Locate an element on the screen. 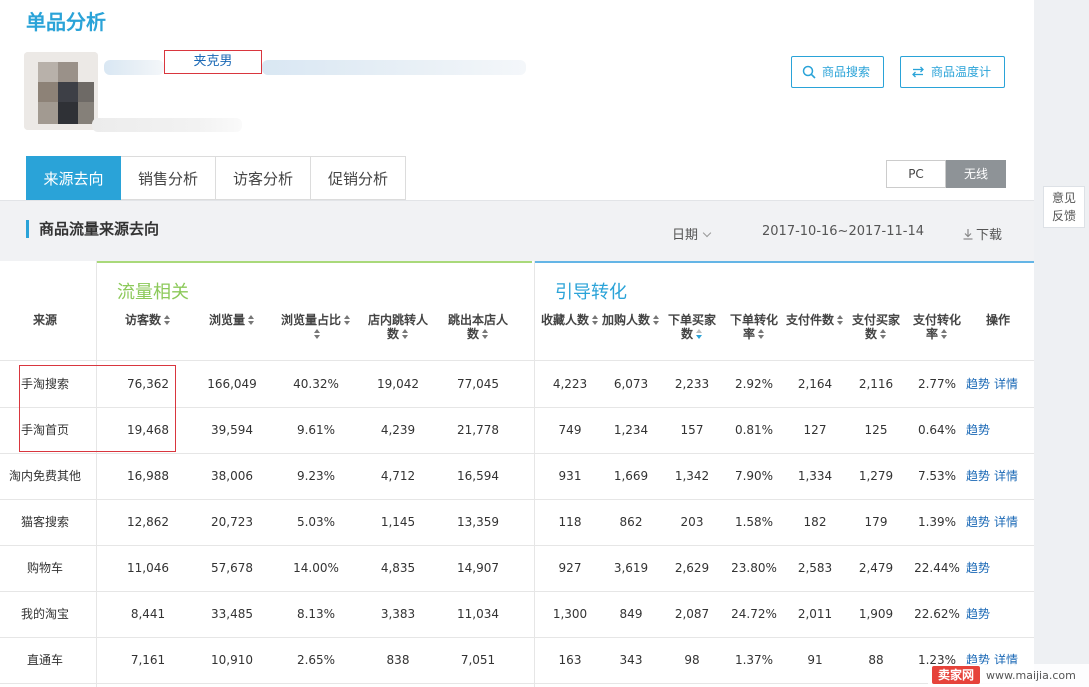  cell-pageviews: 10,910 is located at coordinates (232, 660).